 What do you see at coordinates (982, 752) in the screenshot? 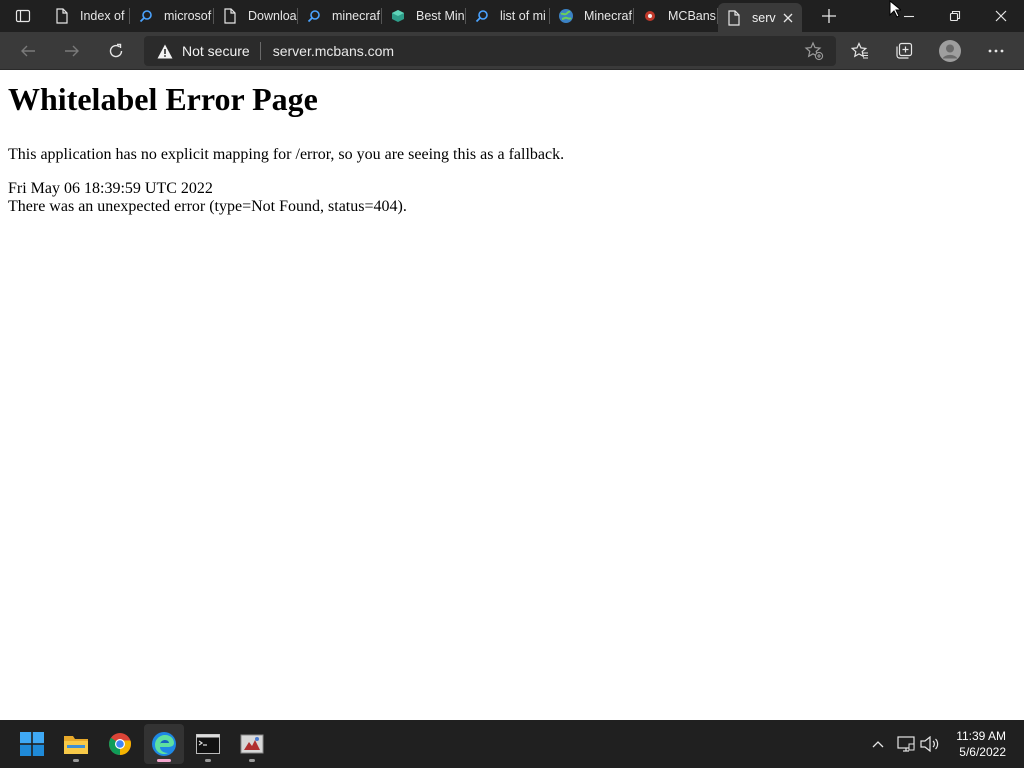
I see `clock-date: 5/6/2022` at bounding box center [982, 752].